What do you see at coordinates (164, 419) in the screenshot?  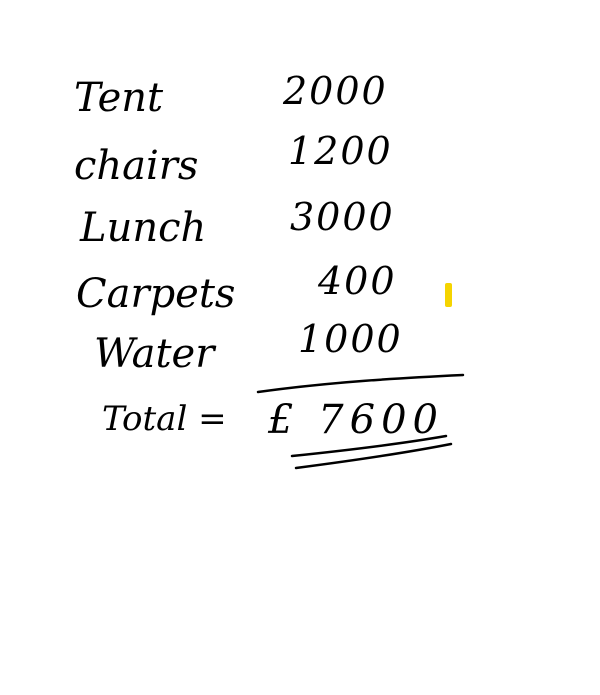 I see `total-label: Total =` at bounding box center [164, 419].